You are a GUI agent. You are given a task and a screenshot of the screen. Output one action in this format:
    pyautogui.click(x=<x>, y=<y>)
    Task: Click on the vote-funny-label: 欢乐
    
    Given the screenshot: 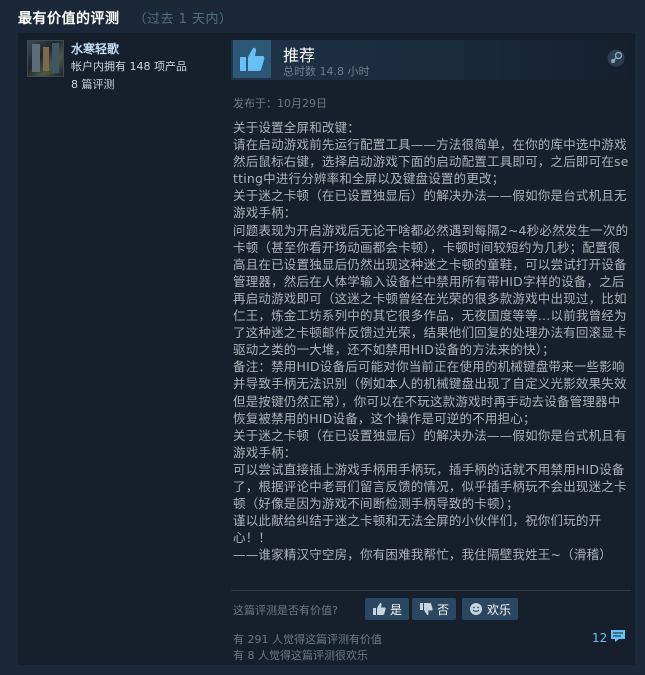 What is the action you would take?
    pyautogui.click(x=499, y=609)
    